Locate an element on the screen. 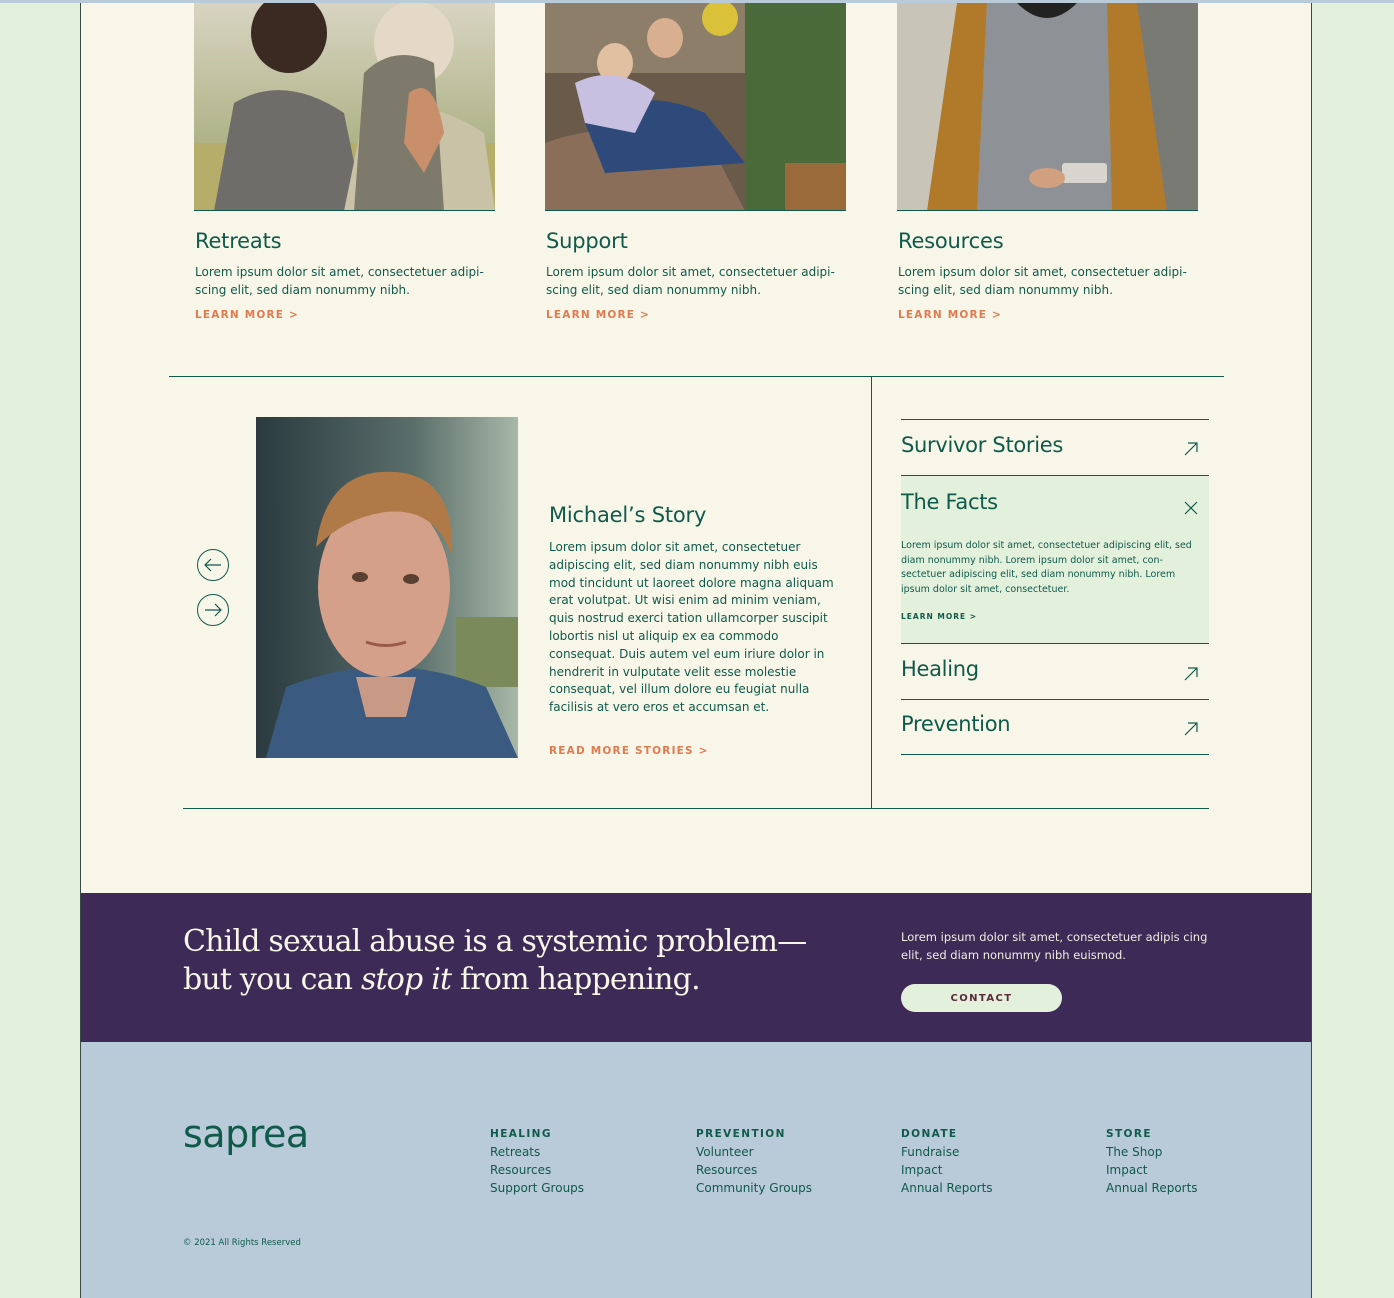  resources-image is located at coordinates (1047, 107).